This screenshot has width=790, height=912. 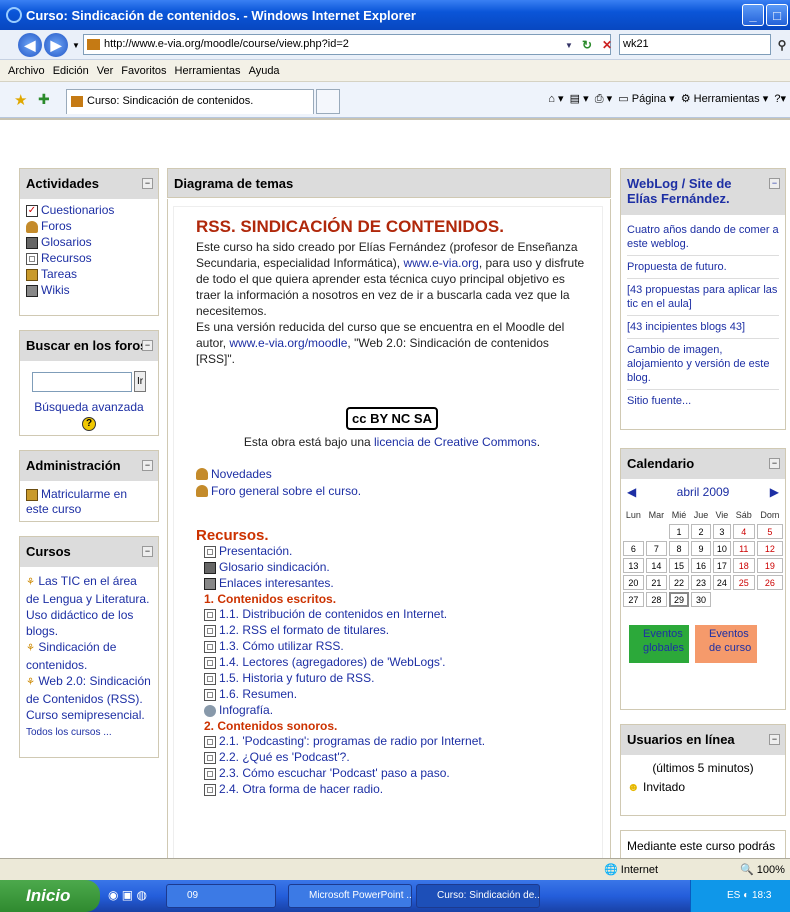 What do you see at coordinates (579, 99) in the screenshot?
I see `feeds-icon: ▤ ▾` at bounding box center [579, 99].